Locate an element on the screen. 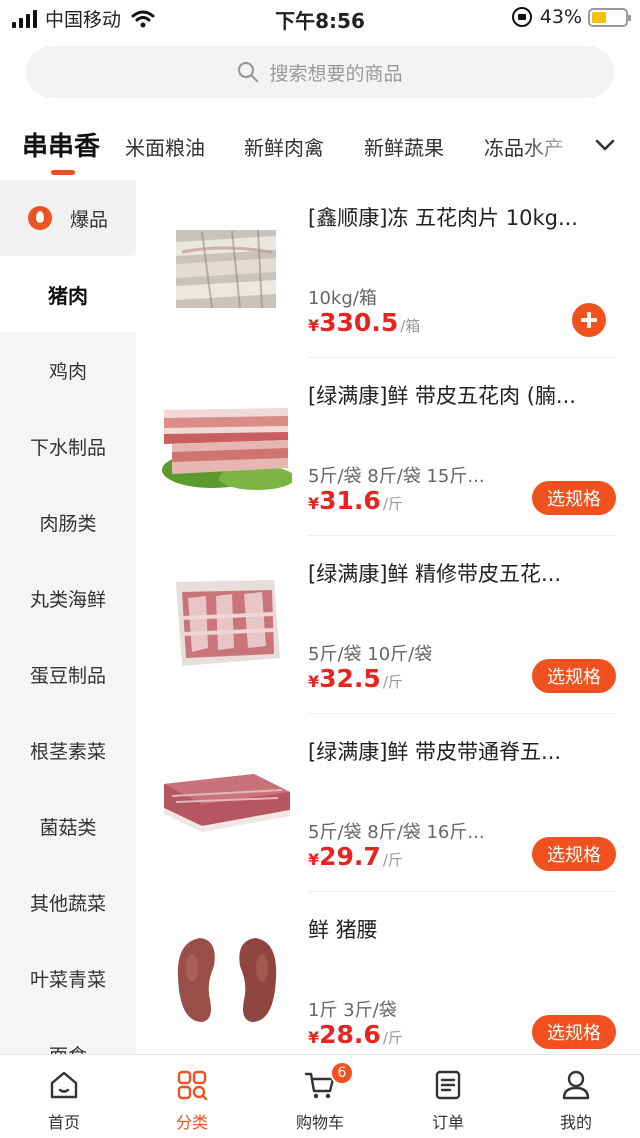  nav-label: 首页 is located at coordinates (63, 1122).